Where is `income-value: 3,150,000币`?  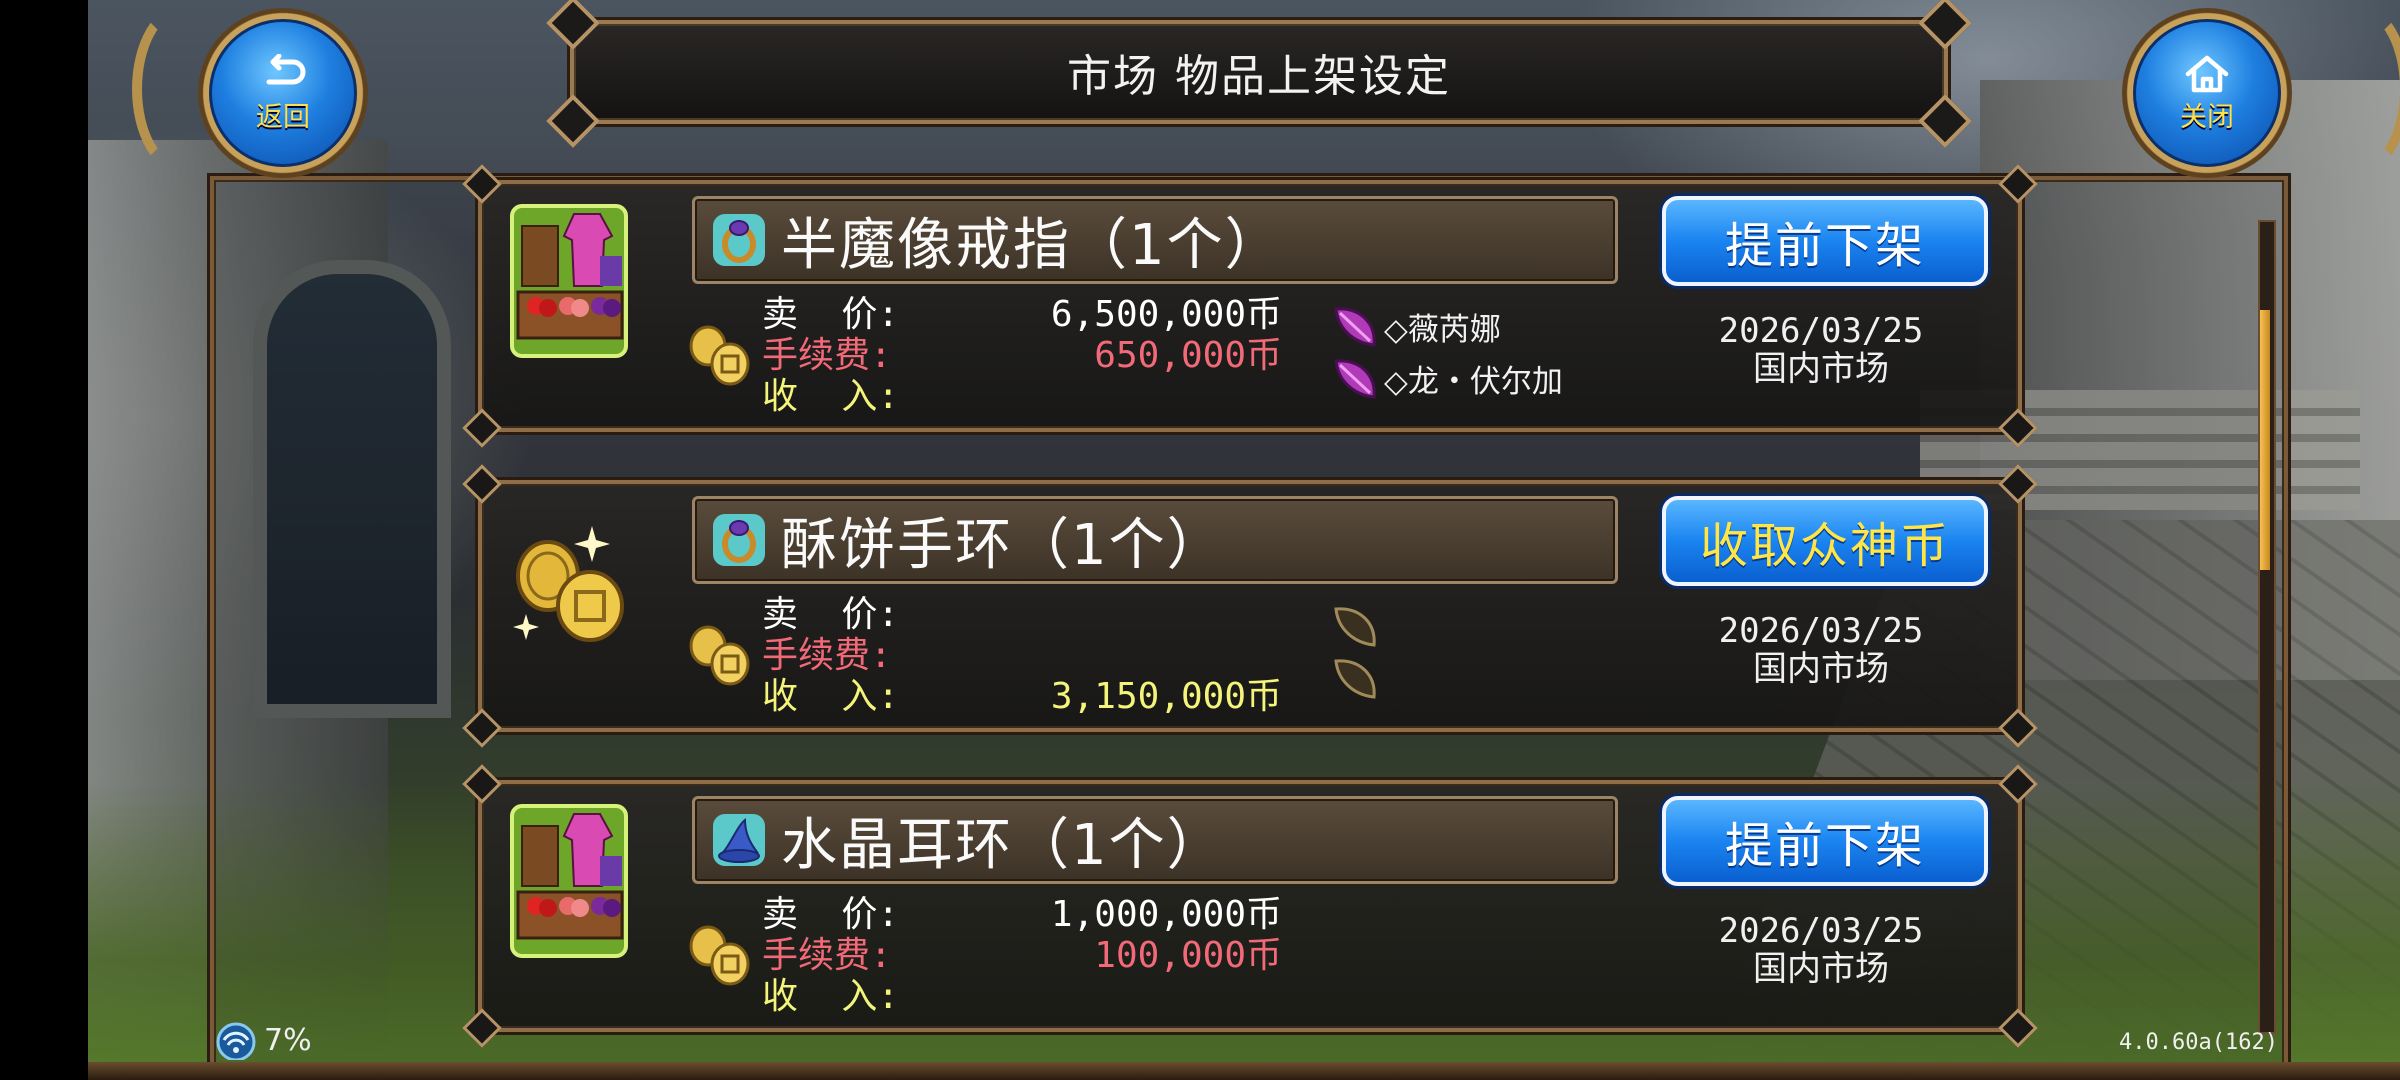 income-value: 3,150,000币 is located at coordinates (1166, 696).